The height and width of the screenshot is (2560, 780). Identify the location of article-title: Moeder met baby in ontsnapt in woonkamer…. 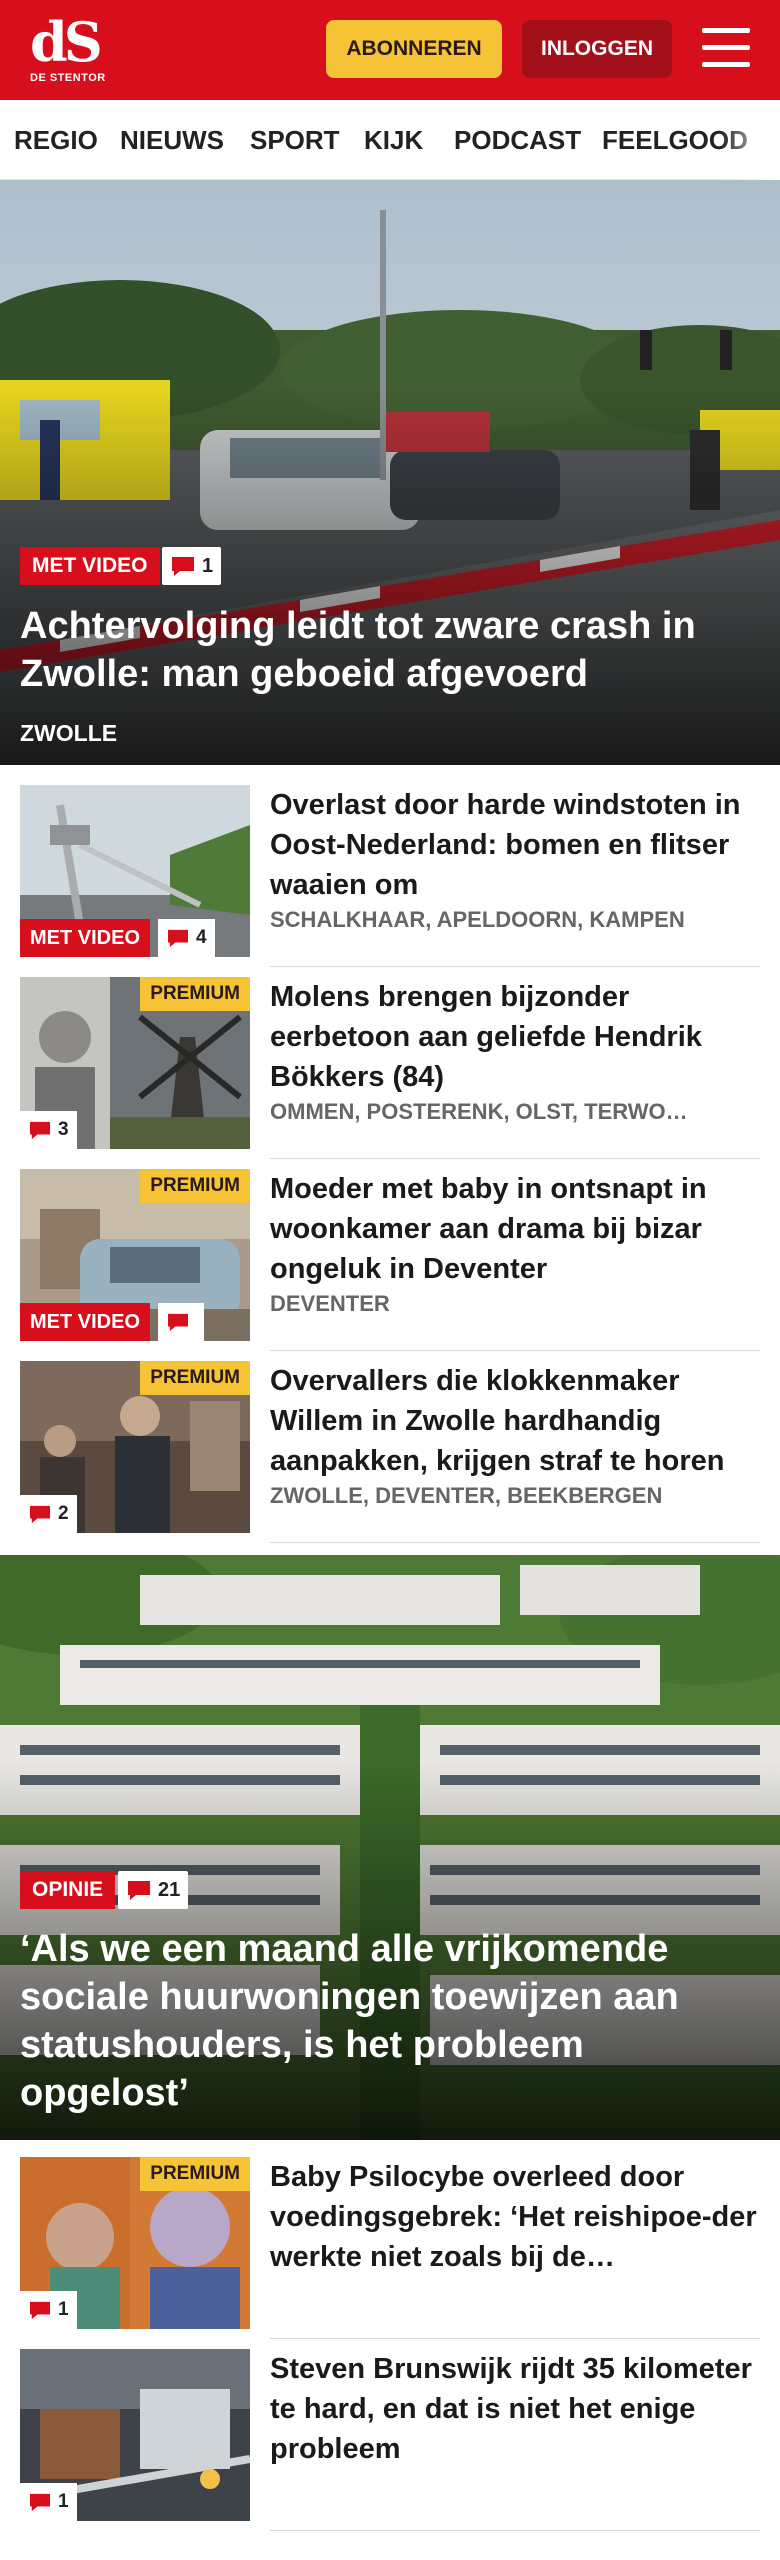
(515, 1229).